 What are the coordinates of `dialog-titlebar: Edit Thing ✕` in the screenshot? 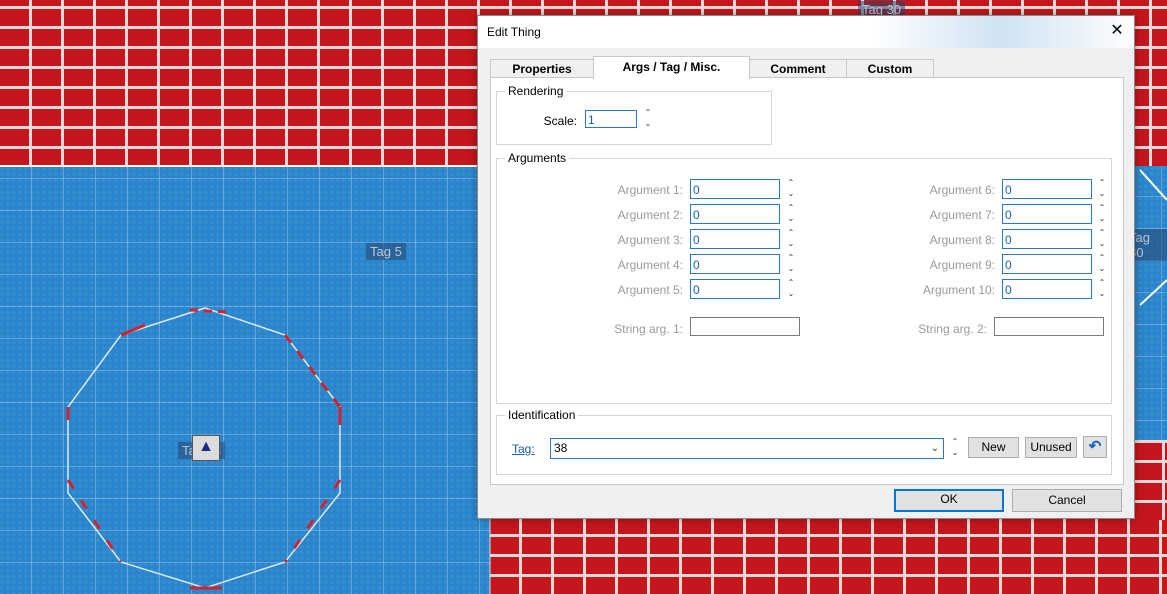 It's located at (806, 32).